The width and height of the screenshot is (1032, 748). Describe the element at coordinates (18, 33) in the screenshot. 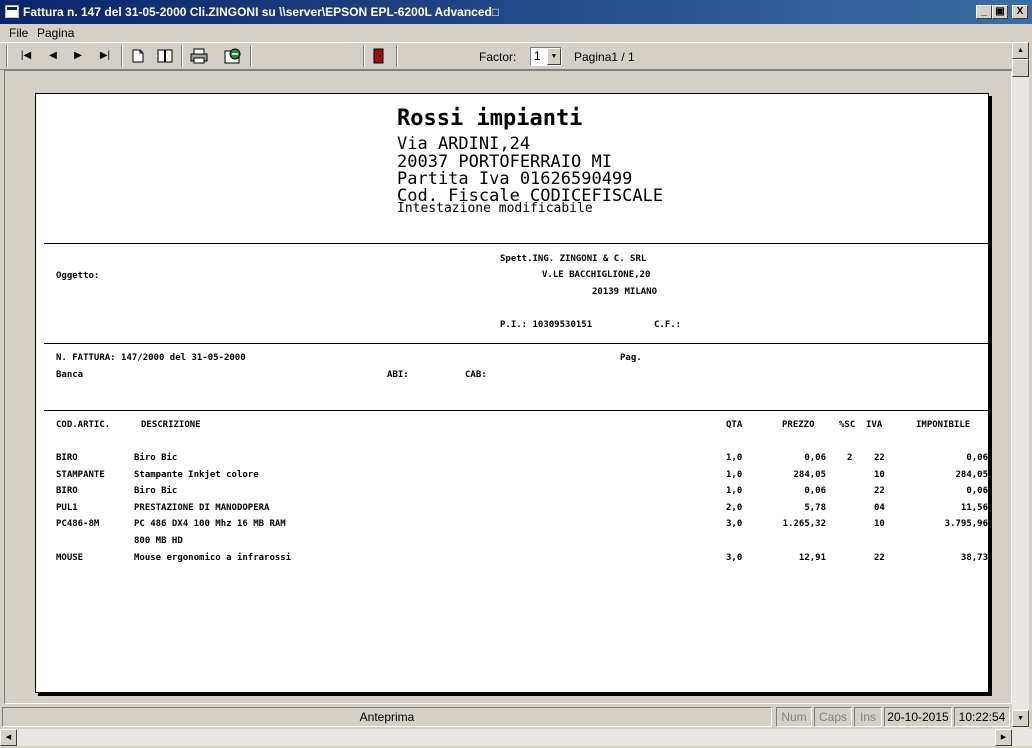

I see `menu-file: File` at that location.